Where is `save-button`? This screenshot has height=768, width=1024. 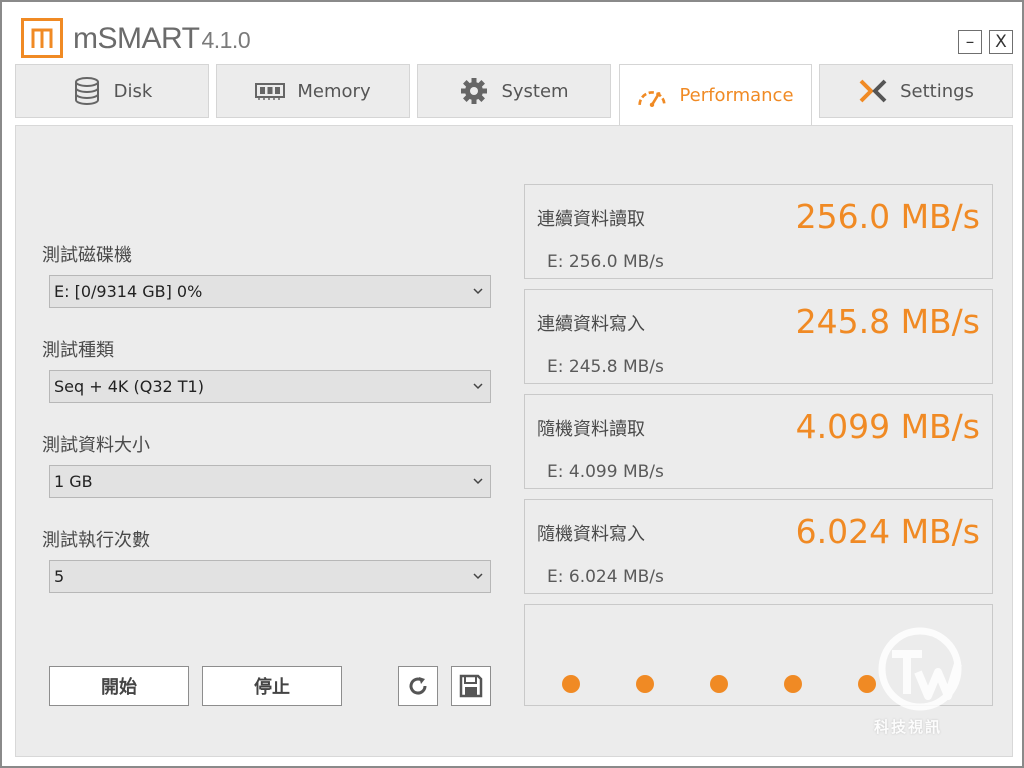
save-button is located at coordinates (471, 686).